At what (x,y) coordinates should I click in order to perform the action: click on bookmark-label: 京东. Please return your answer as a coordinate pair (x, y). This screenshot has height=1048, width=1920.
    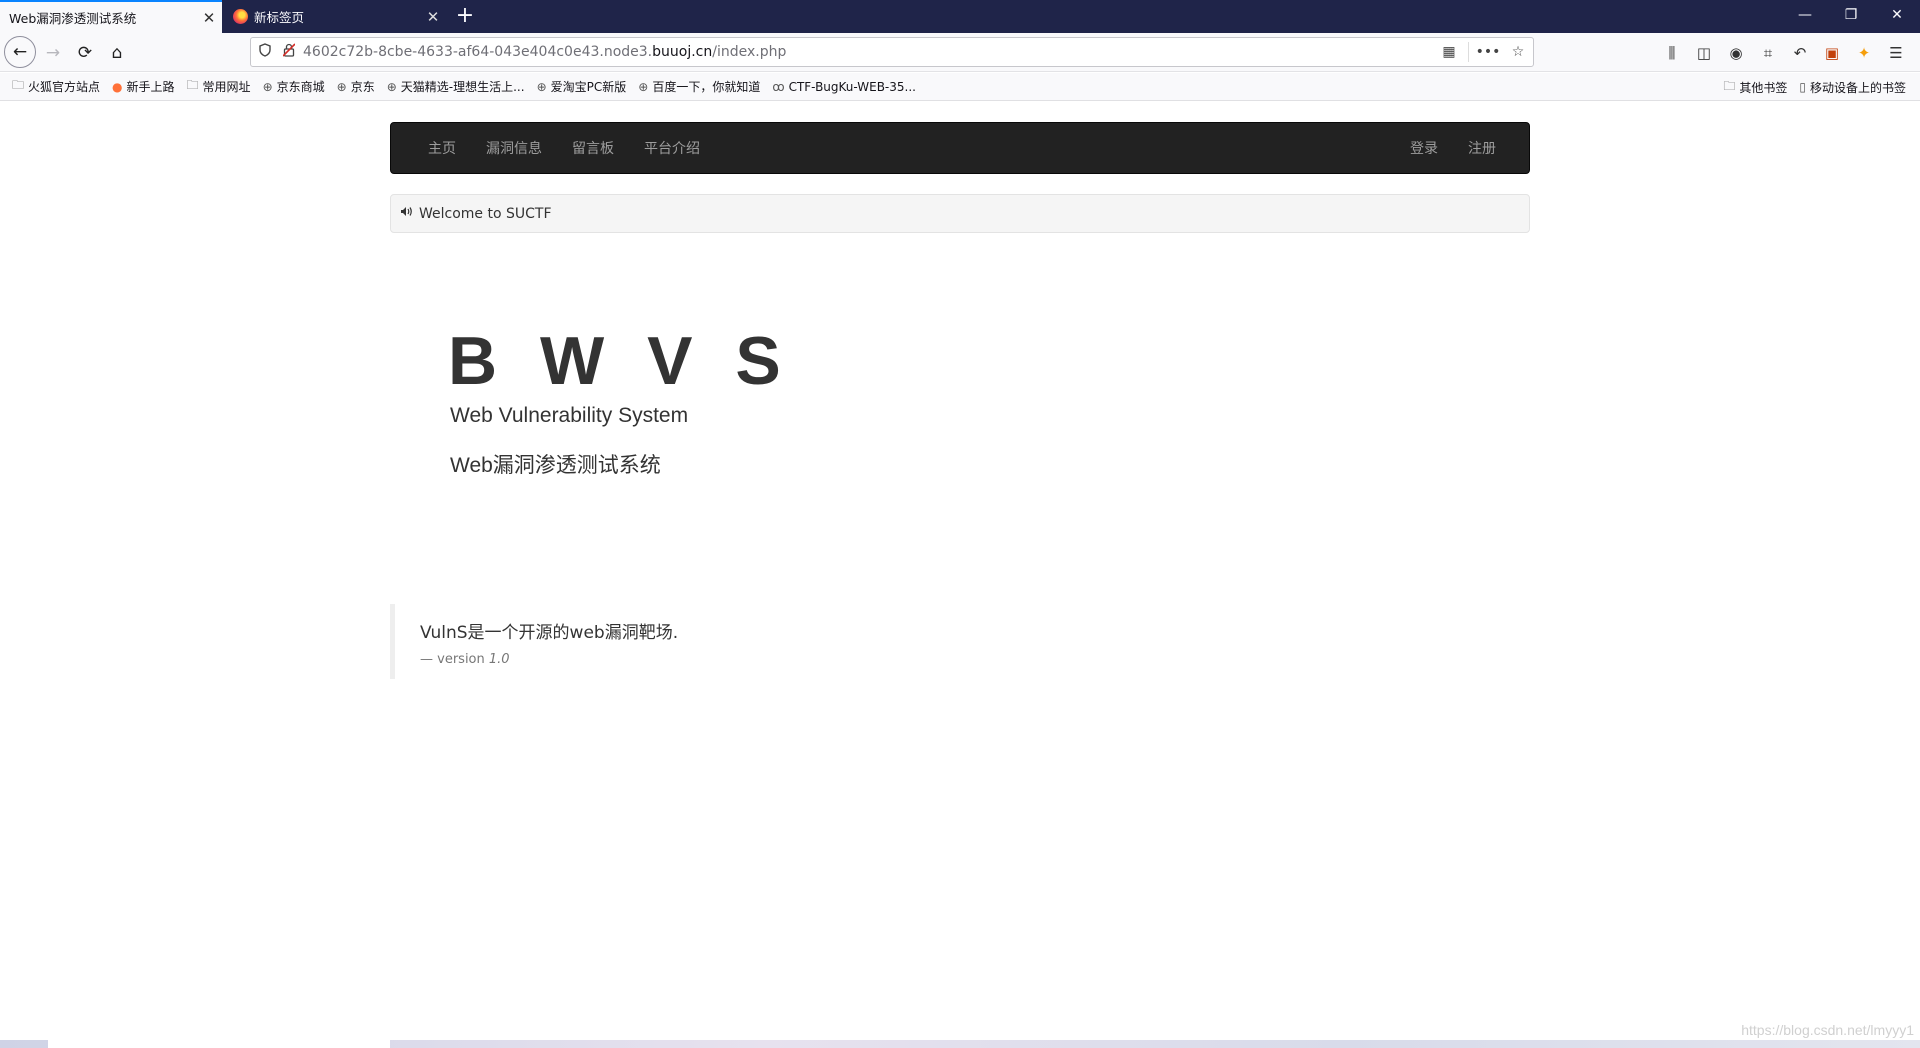
    Looking at the image, I should click on (362, 87).